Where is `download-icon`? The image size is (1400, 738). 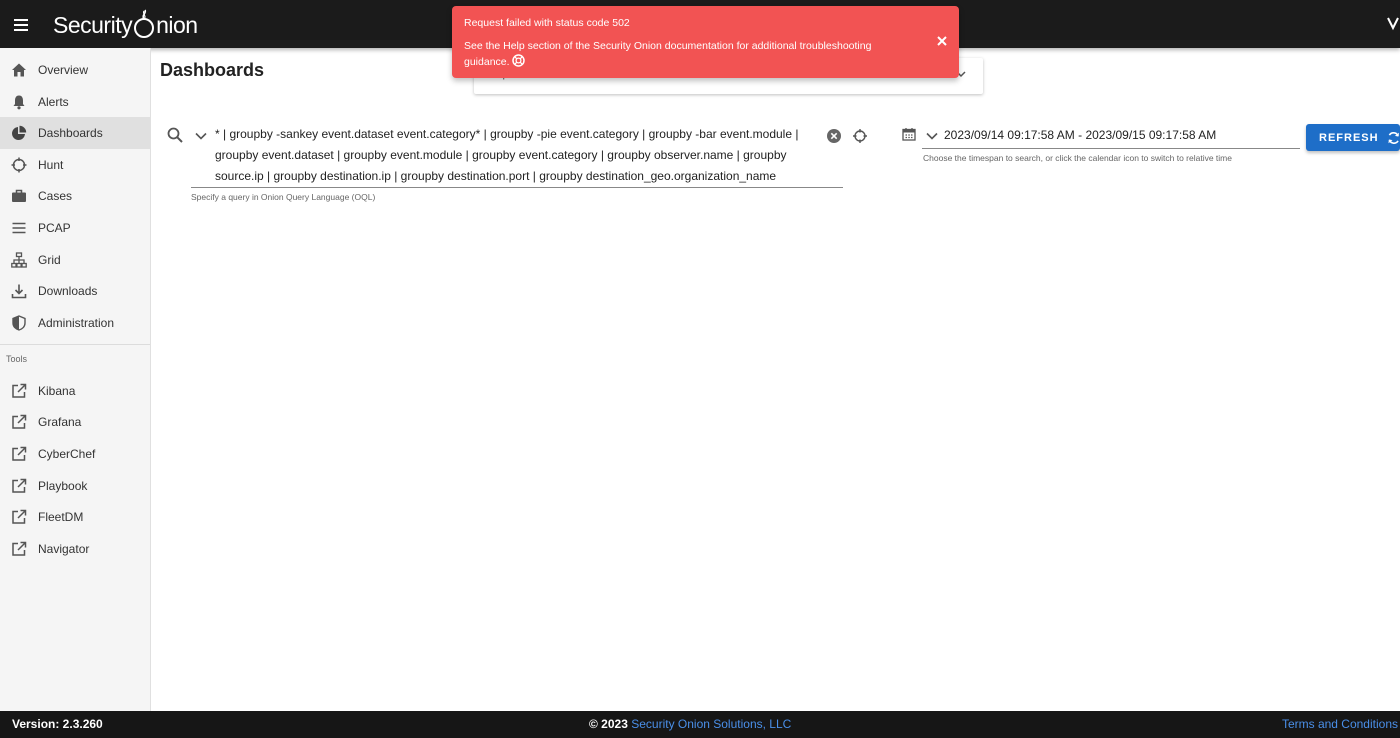 download-icon is located at coordinates (19, 291).